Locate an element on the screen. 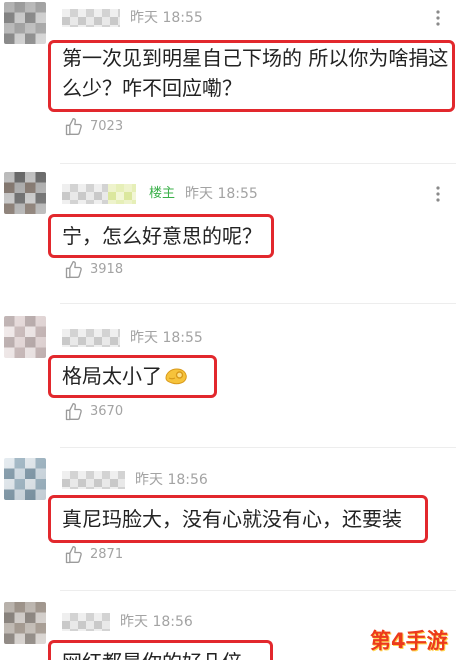 The height and width of the screenshot is (660, 456). like-button: 3918 is located at coordinates (93, 270).